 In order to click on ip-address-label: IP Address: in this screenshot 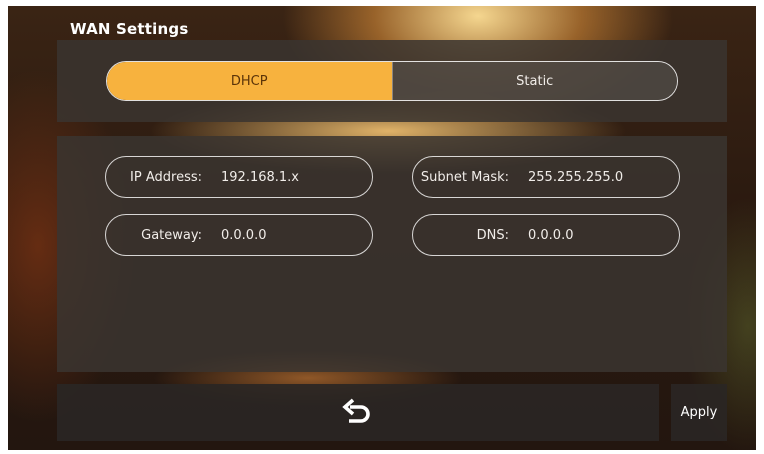, I will do `click(166, 177)`.